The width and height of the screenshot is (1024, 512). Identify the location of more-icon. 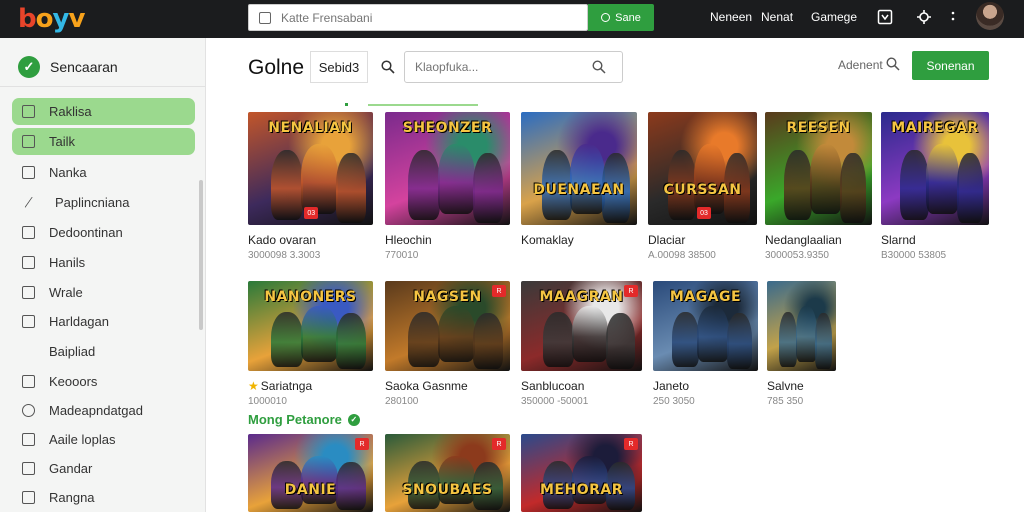
(953, 17).